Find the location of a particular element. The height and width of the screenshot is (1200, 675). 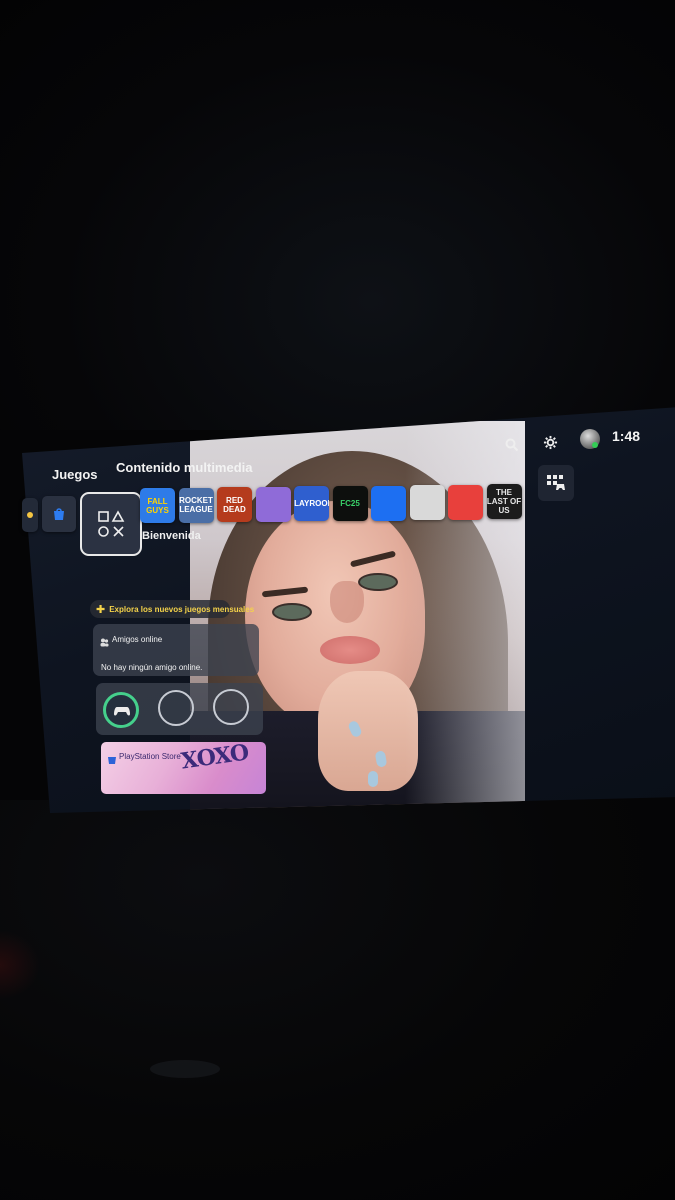

game-tile-label: FC25 is located at coordinates (350, 503).